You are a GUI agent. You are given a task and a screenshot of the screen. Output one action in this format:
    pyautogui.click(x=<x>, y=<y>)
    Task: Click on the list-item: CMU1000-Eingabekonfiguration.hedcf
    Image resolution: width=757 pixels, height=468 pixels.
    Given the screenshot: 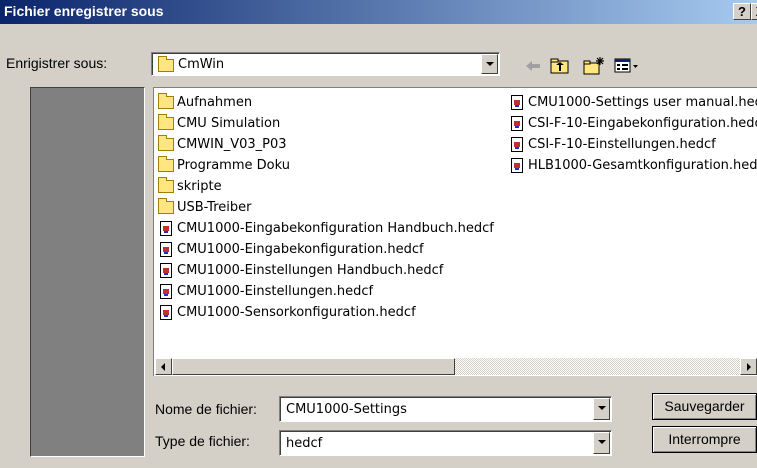 What is the action you would take?
    pyautogui.click(x=326, y=249)
    